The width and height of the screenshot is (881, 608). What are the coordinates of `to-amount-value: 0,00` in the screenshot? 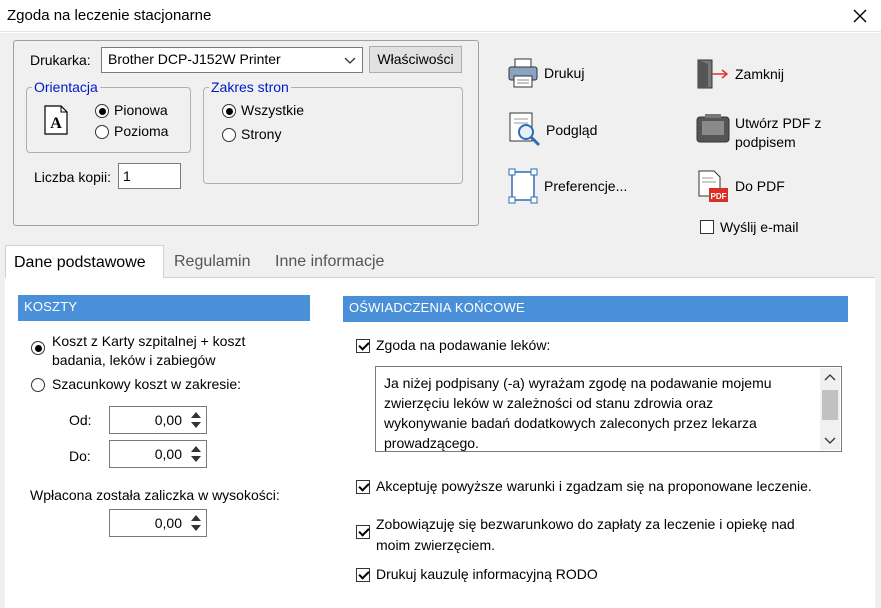 It's located at (168, 454).